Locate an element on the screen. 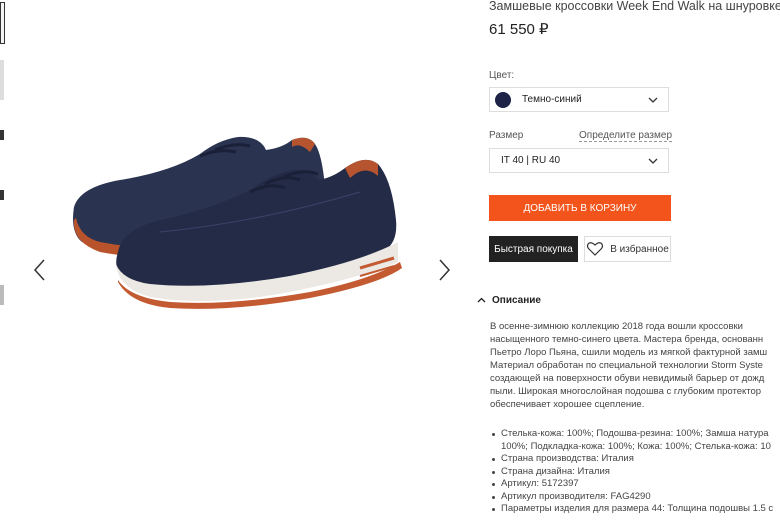 The width and height of the screenshot is (780, 520). chevron-right-icon is located at coordinates (445, 270).